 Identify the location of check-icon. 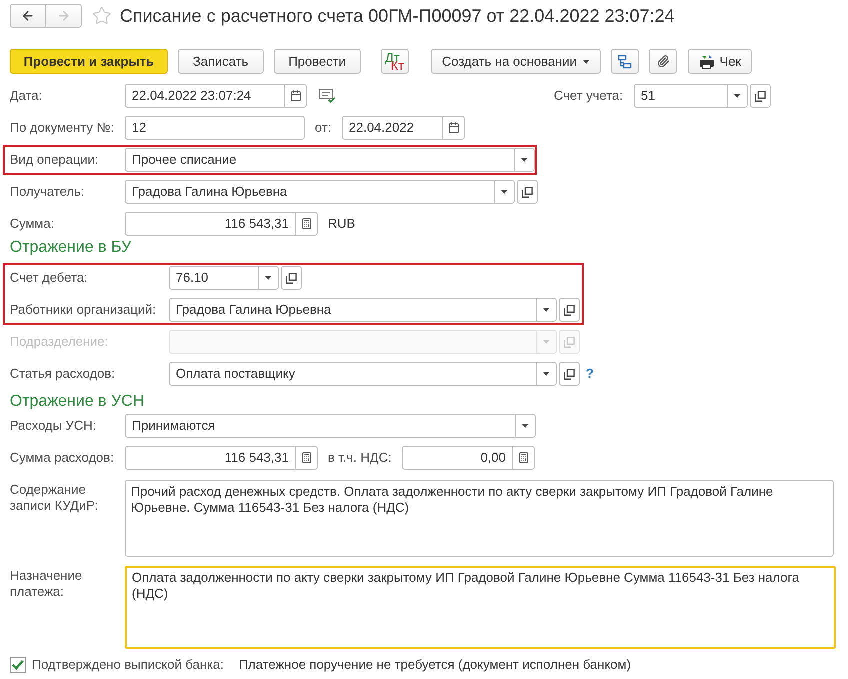
(18, 665).